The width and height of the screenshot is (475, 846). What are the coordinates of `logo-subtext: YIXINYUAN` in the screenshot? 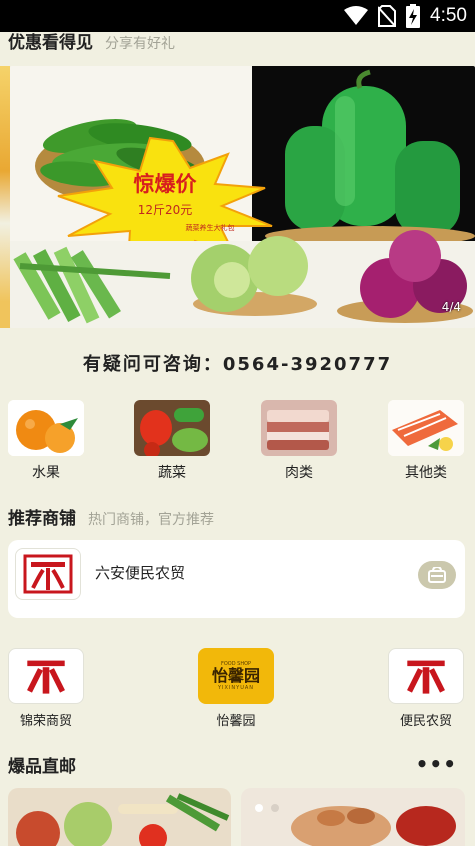 It's located at (236, 687).